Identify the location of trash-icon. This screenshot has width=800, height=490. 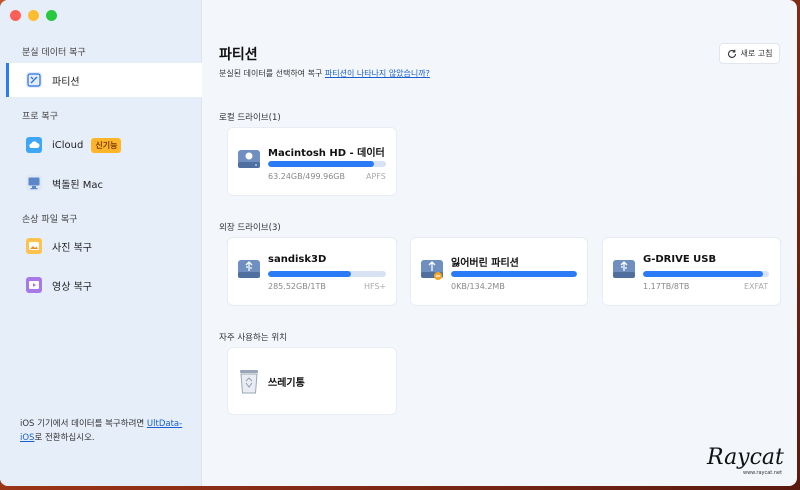
(249, 382).